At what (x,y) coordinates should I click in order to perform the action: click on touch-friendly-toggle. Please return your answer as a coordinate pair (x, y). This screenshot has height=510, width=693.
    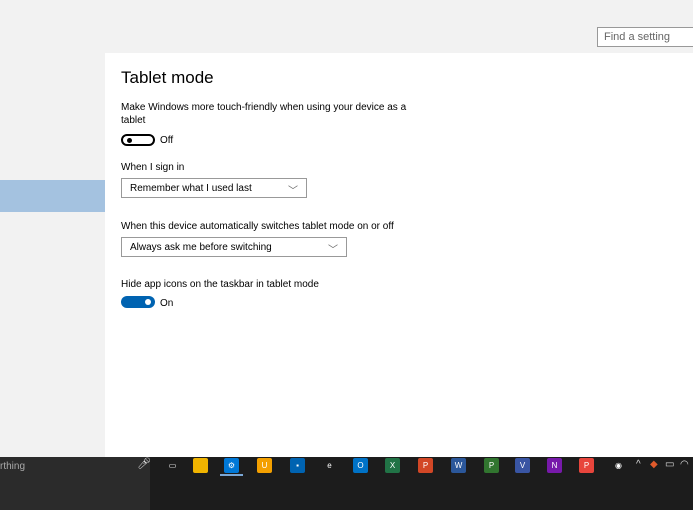
    Looking at the image, I should click on (138, 140).